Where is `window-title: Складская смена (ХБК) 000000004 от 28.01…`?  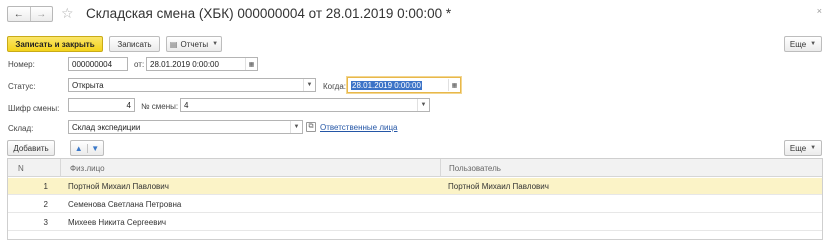 window-title: Складская смена (ХБК) 000000004 от 28.01… is located at coordinates (269, 13).